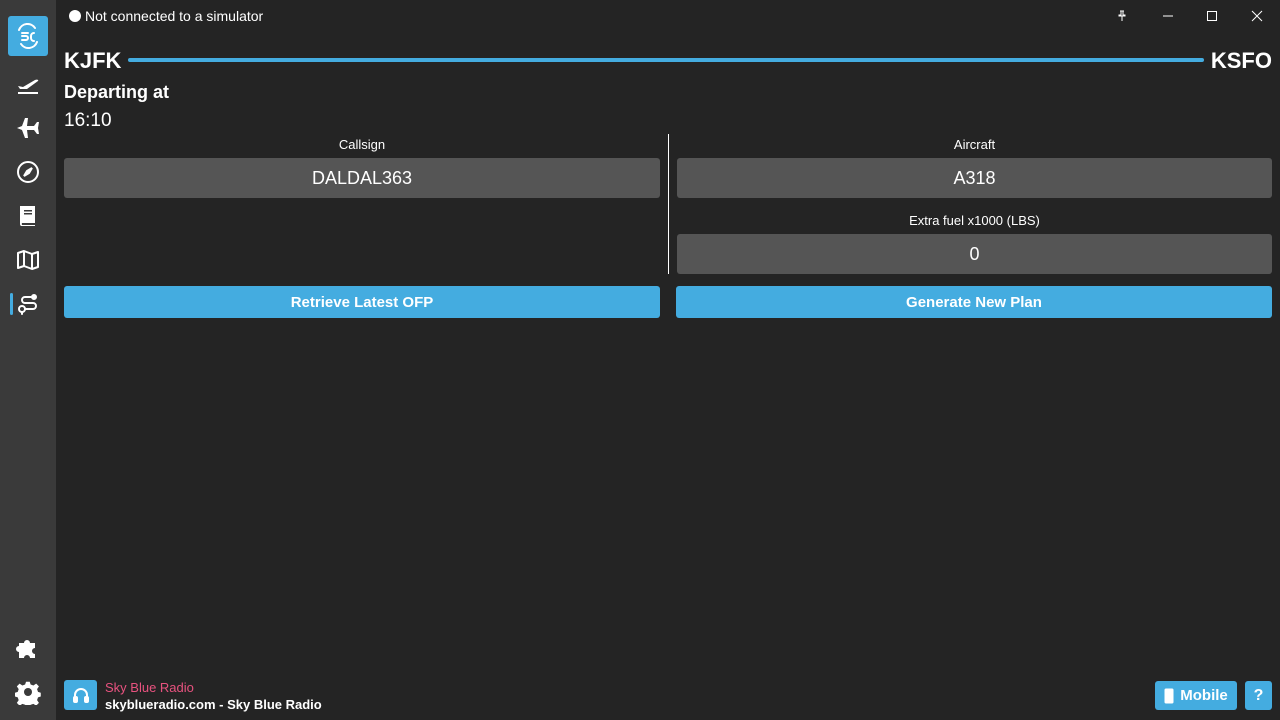  What do you see at coordinates (93, 60) in the screenshot?
I see `origin-airport: KJFK` at bounding box center [93, 60].